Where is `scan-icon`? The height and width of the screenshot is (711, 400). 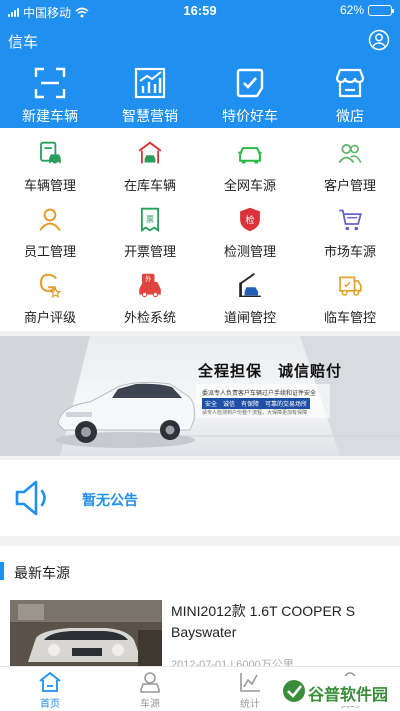
scan-icon is located at coordinates (50, 83).